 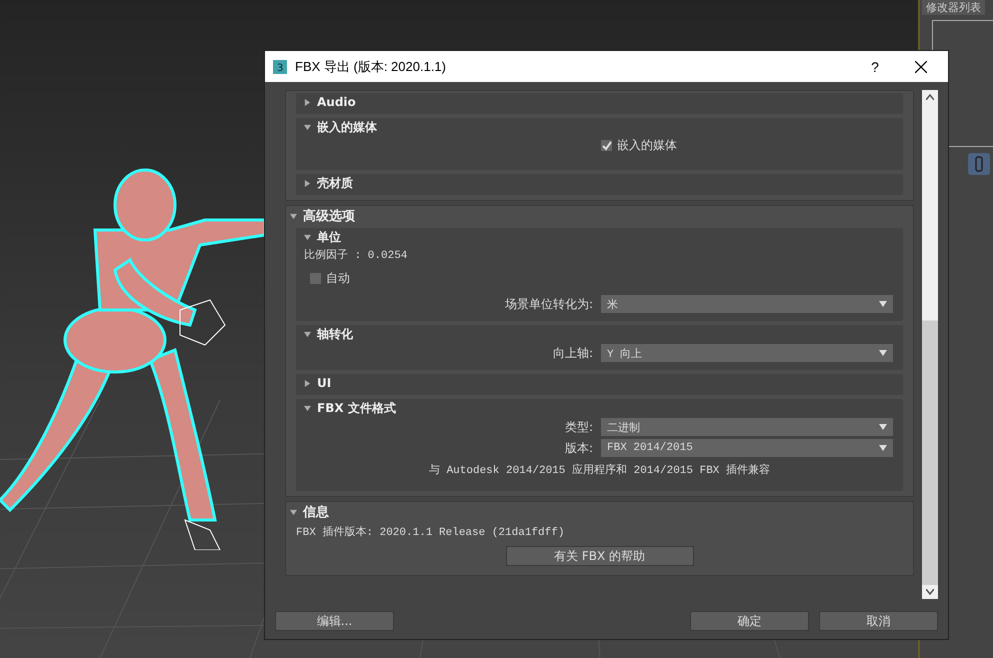 I want to click on rollout-title: 嵌入的媒体, so click(x=347, y=127).